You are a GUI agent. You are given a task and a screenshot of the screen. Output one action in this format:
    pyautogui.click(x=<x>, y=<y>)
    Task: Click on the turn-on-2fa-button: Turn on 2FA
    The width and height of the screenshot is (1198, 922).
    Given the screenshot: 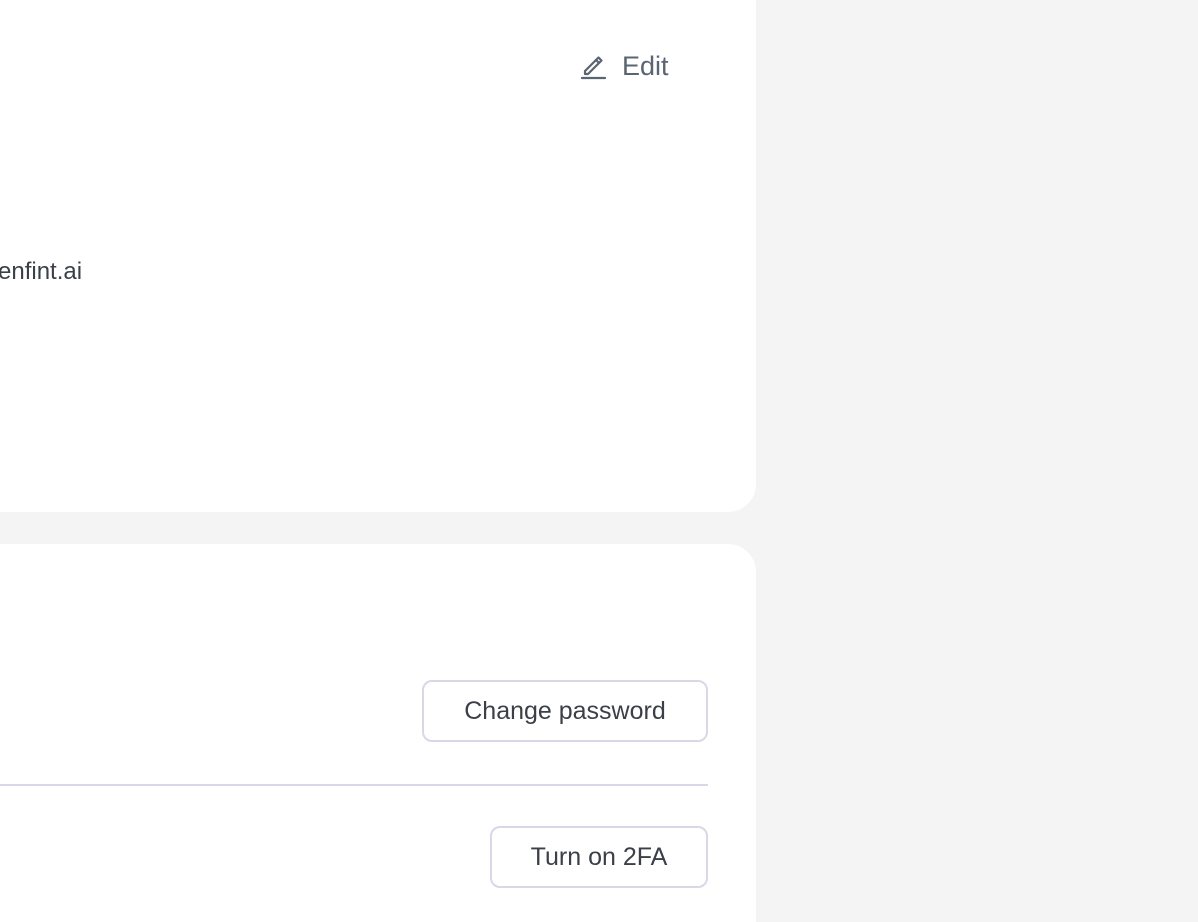 What is the action you would take?
    pyautogui.click(x=599, y=857)
    